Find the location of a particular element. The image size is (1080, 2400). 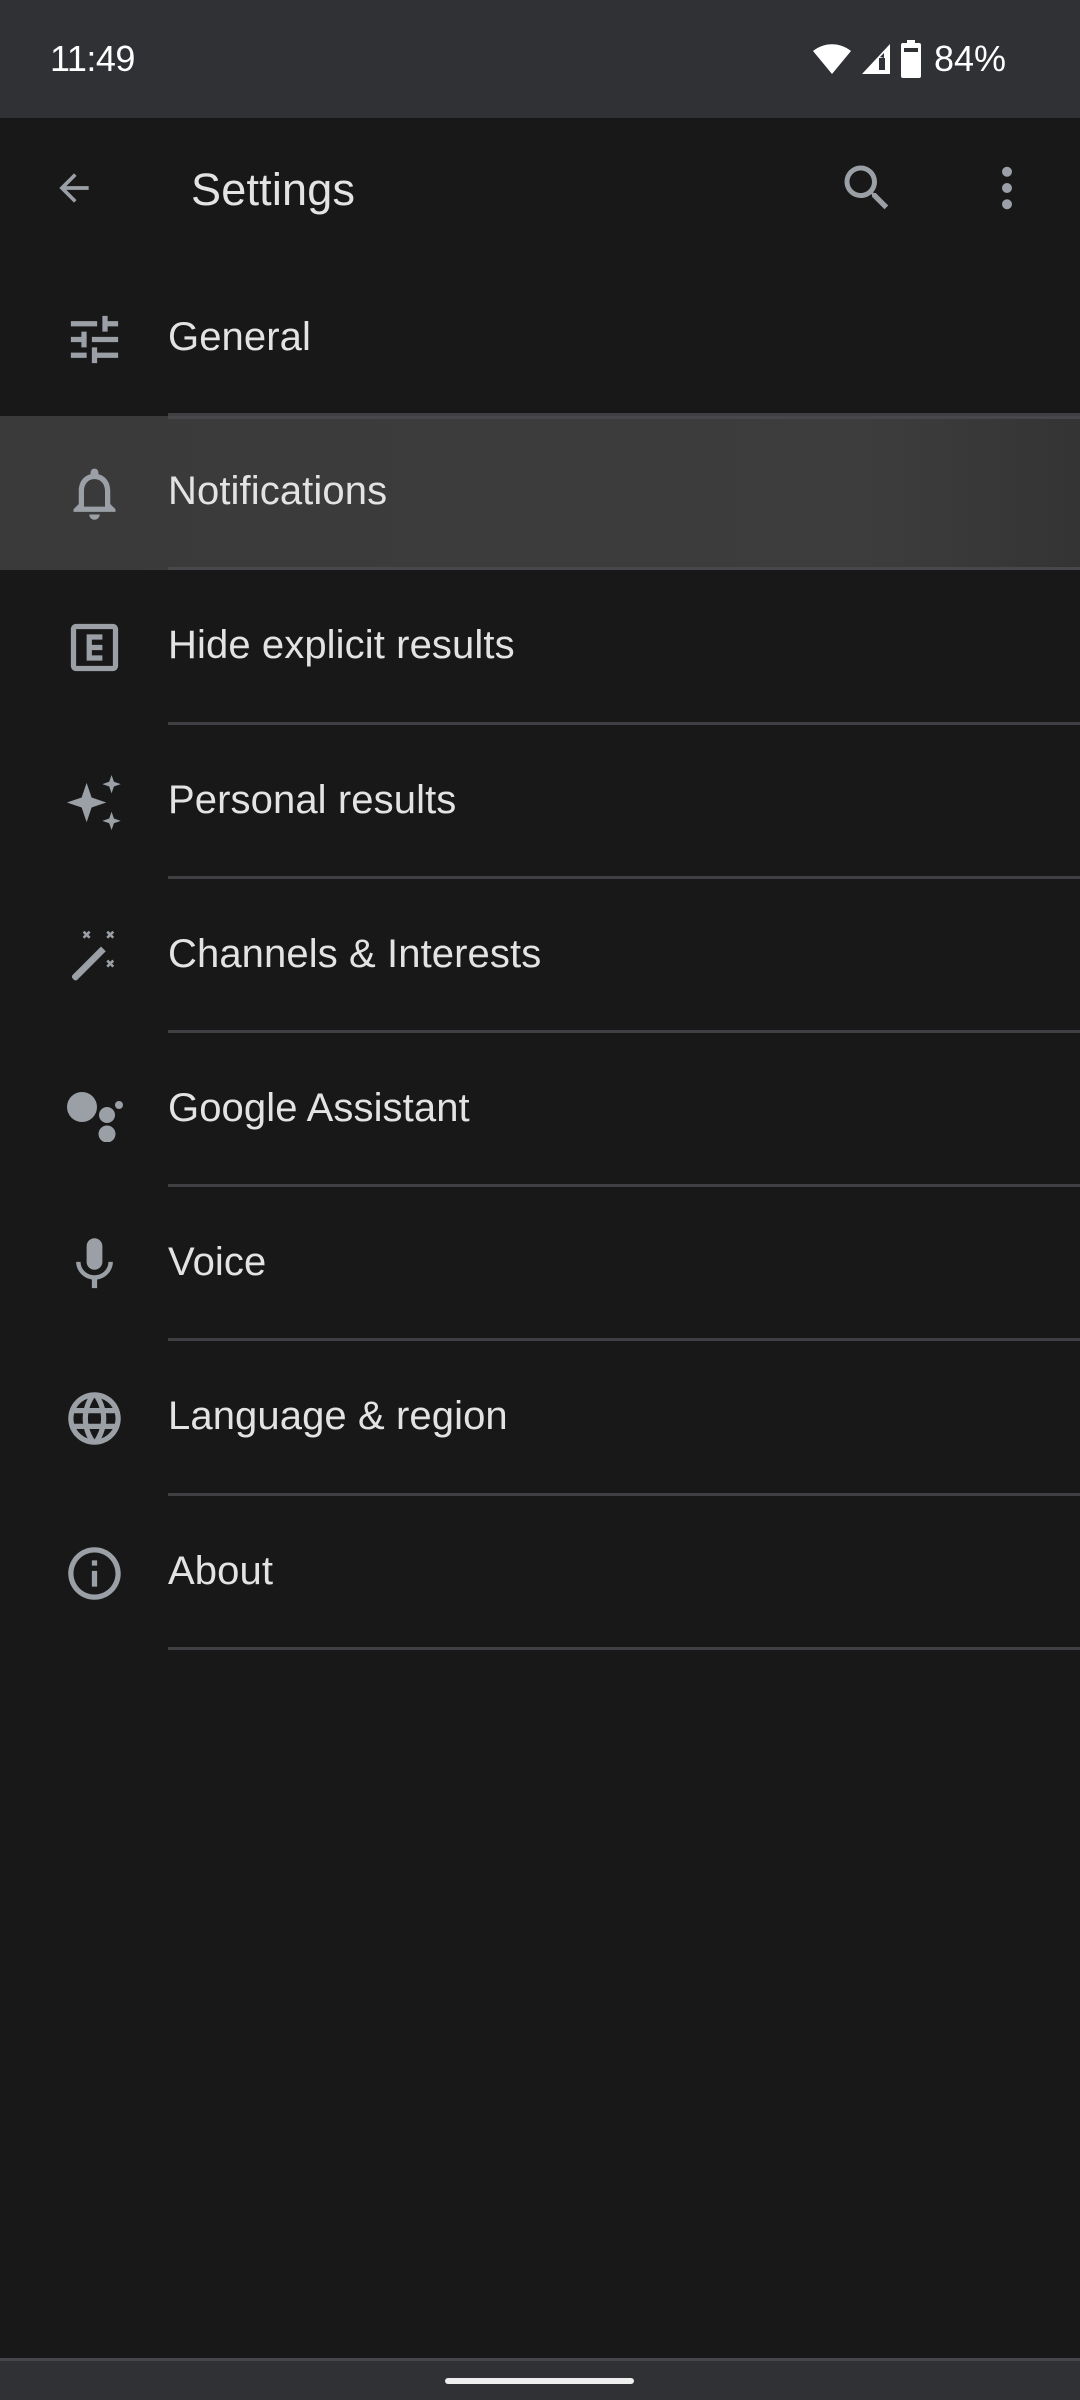

search-button is located at coordinates (867, 190).